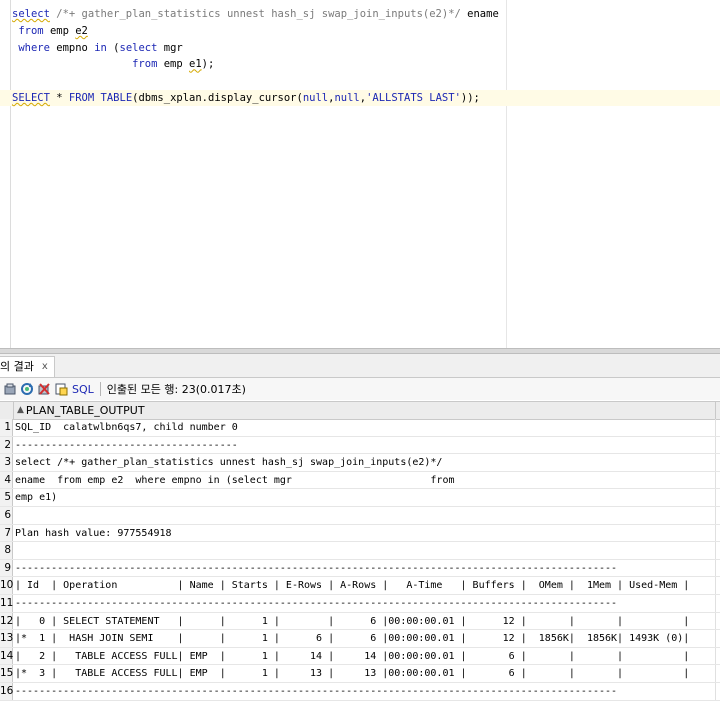 The height and width of the screenshot is (701, 720). What do you see at coordinates (347, 98) in the screenshot?
I see `code-token: null` at bounding box center [347, 98].